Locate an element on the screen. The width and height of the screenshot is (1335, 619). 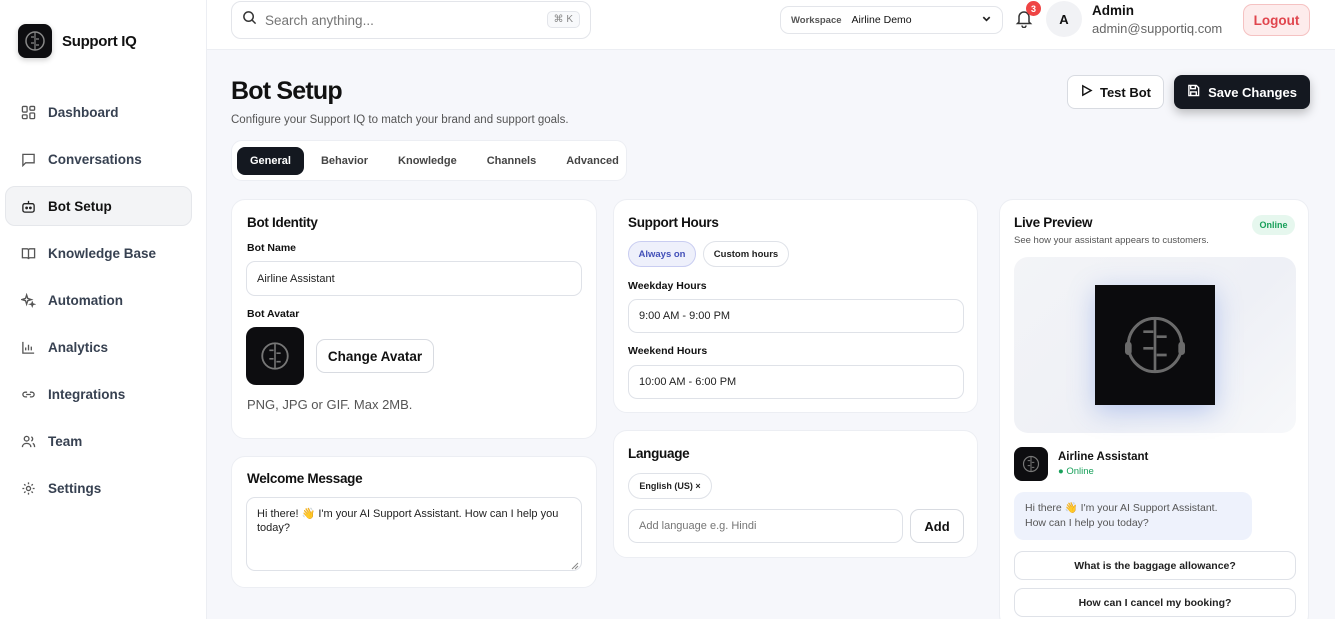
tab-channels: Channels is located at coordinates (512, 161).